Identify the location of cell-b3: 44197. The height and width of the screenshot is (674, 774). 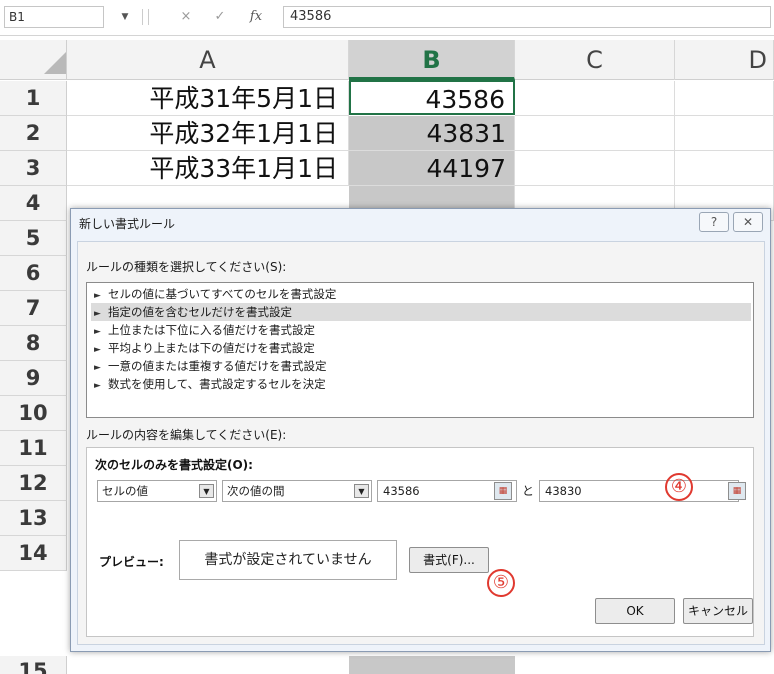
(432, 168).